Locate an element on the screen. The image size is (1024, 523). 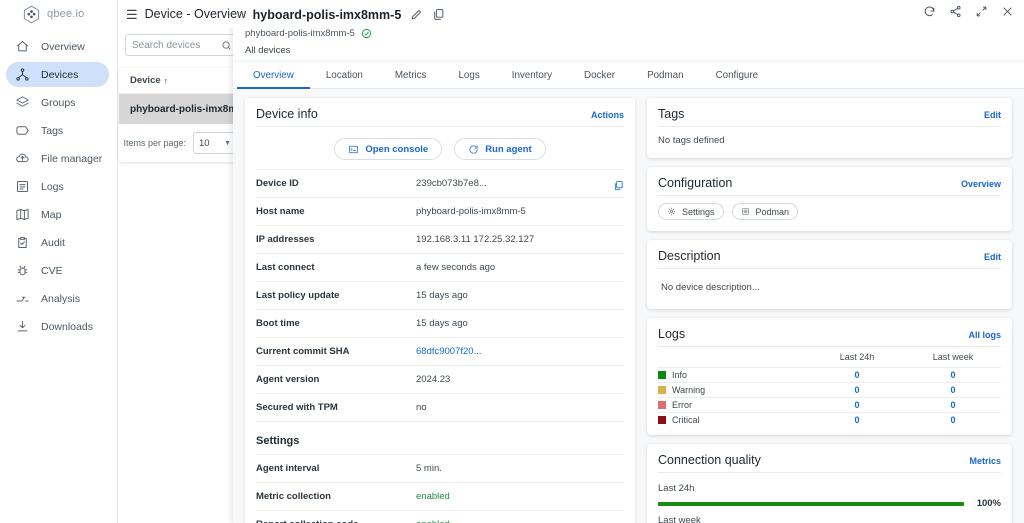
sidebar-item-tags: Tags is located at coordinates (57, 130).